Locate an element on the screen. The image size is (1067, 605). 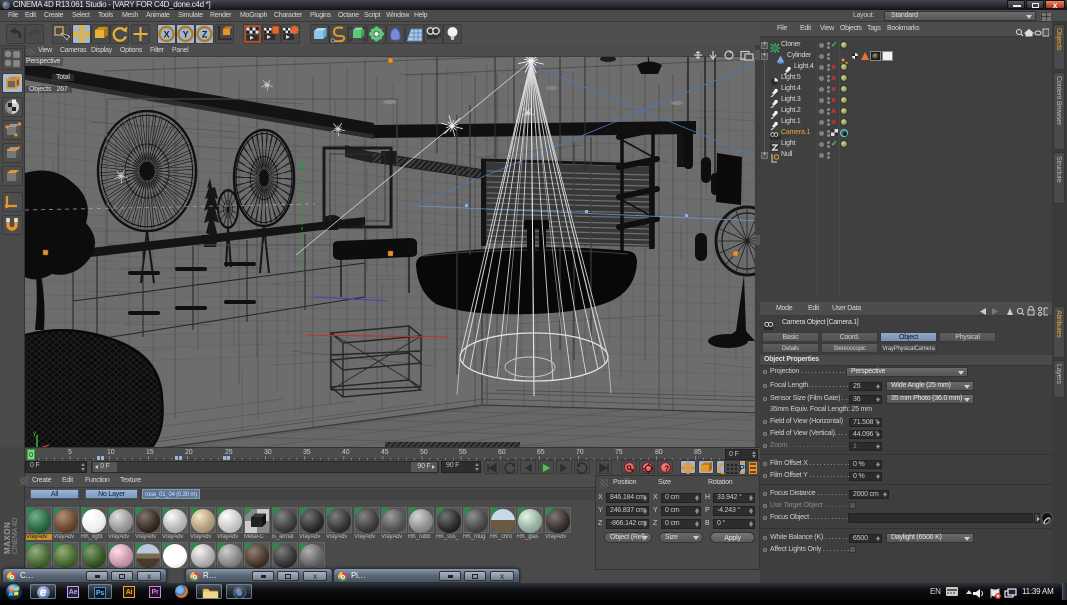
svg-text: y is located at coordinates (34, 434).